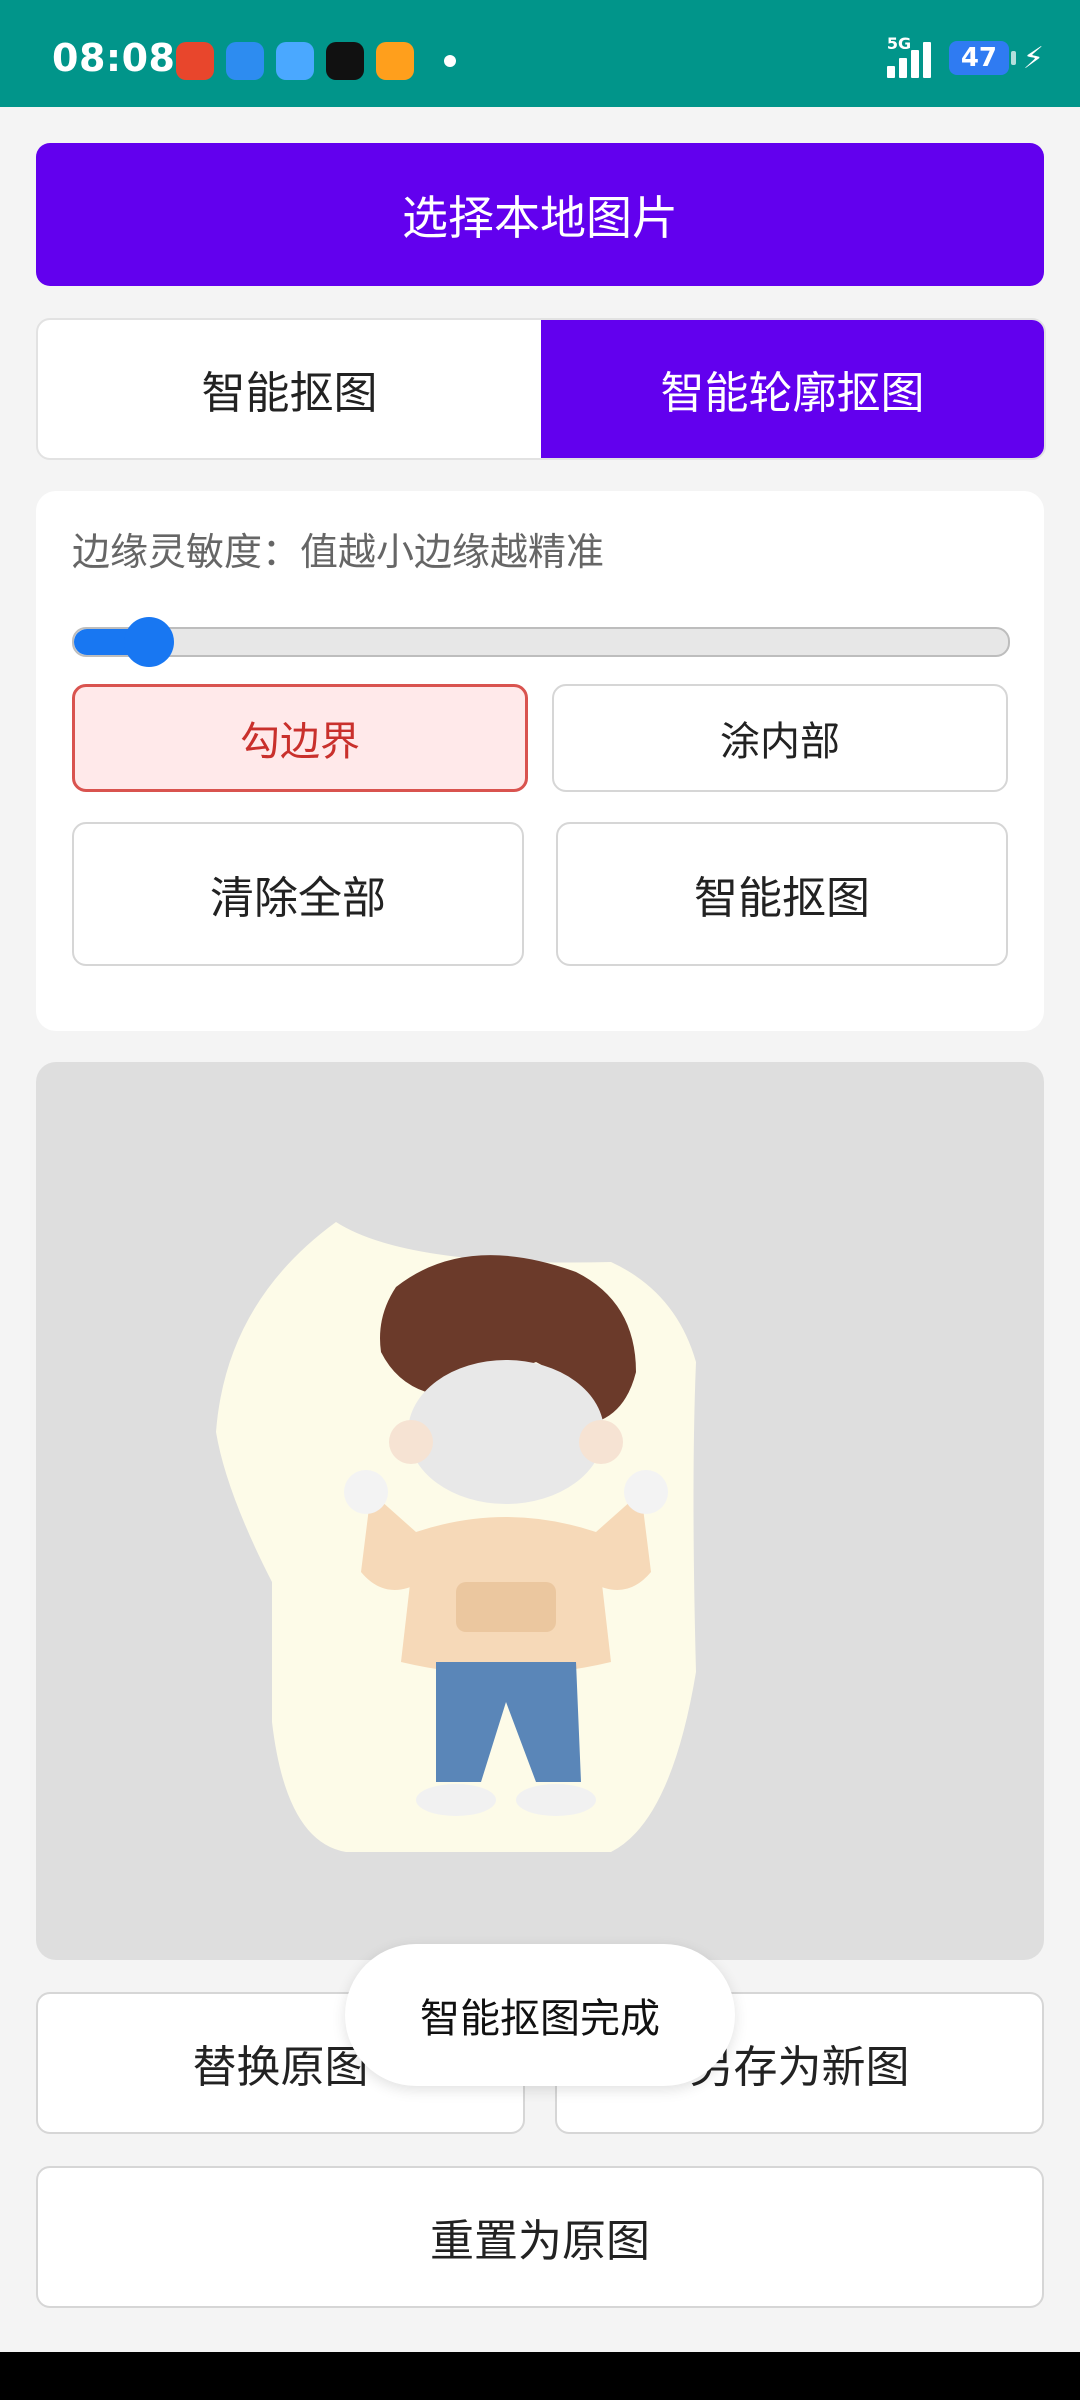 This screenshot has width=1080, height=2400. I want to click on outline-boundary-button: 勾边界, so click(300, 738).